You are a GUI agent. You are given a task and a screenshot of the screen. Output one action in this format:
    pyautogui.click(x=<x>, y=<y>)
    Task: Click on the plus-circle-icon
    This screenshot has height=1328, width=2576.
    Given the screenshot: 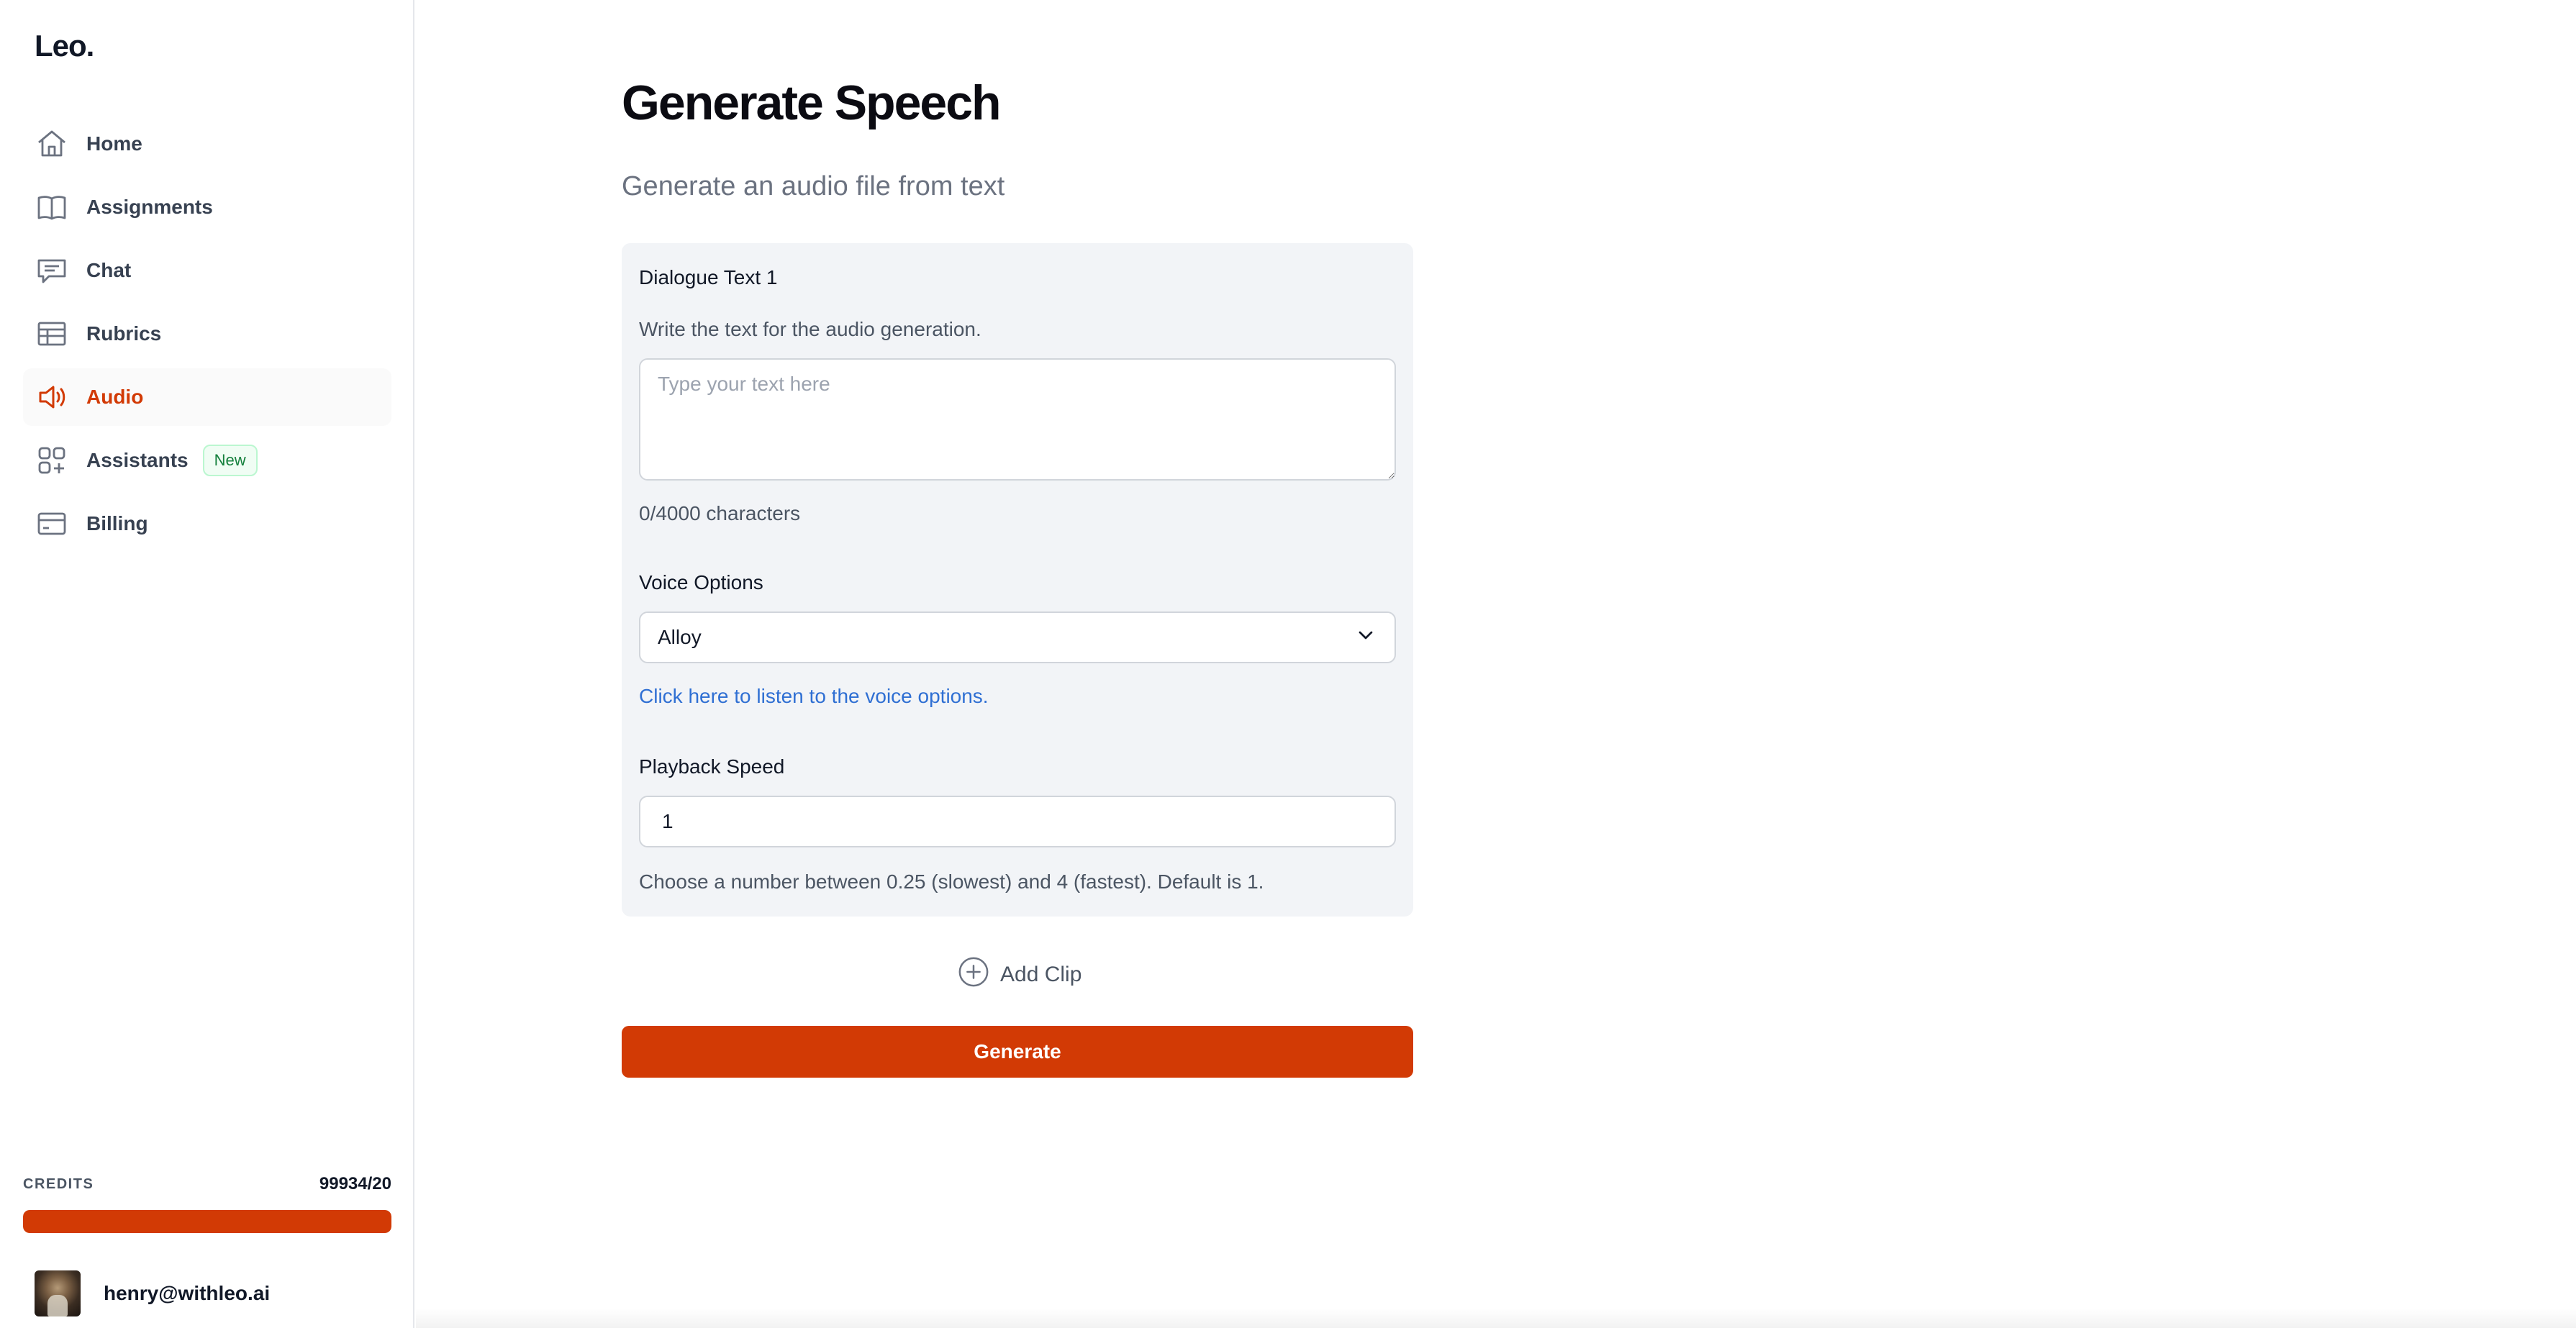 What is the action you would take?
    pyautogui.click(x=978, y=974)
    